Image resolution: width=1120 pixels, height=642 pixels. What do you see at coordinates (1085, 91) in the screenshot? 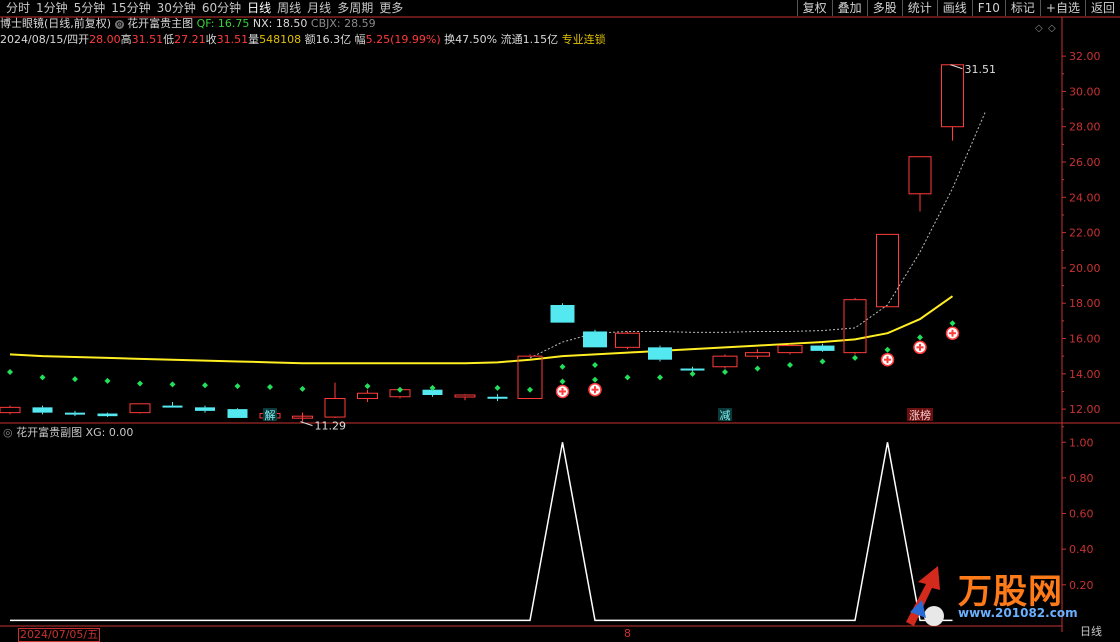
I see `y-tick-label: 30.00` at bounding box center [1085, 91].